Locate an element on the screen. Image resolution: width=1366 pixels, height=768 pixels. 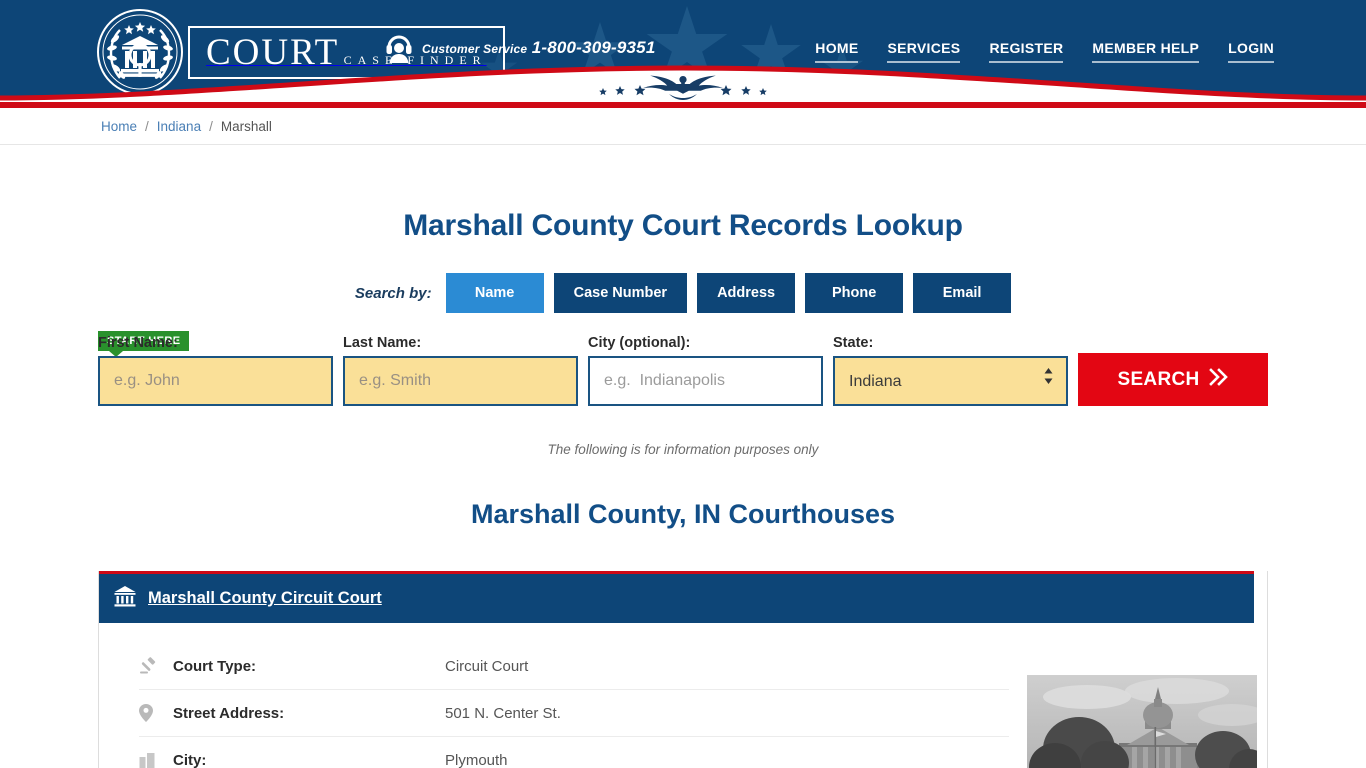
last-name-label: Last Name: is located at coordinates (382, 343).